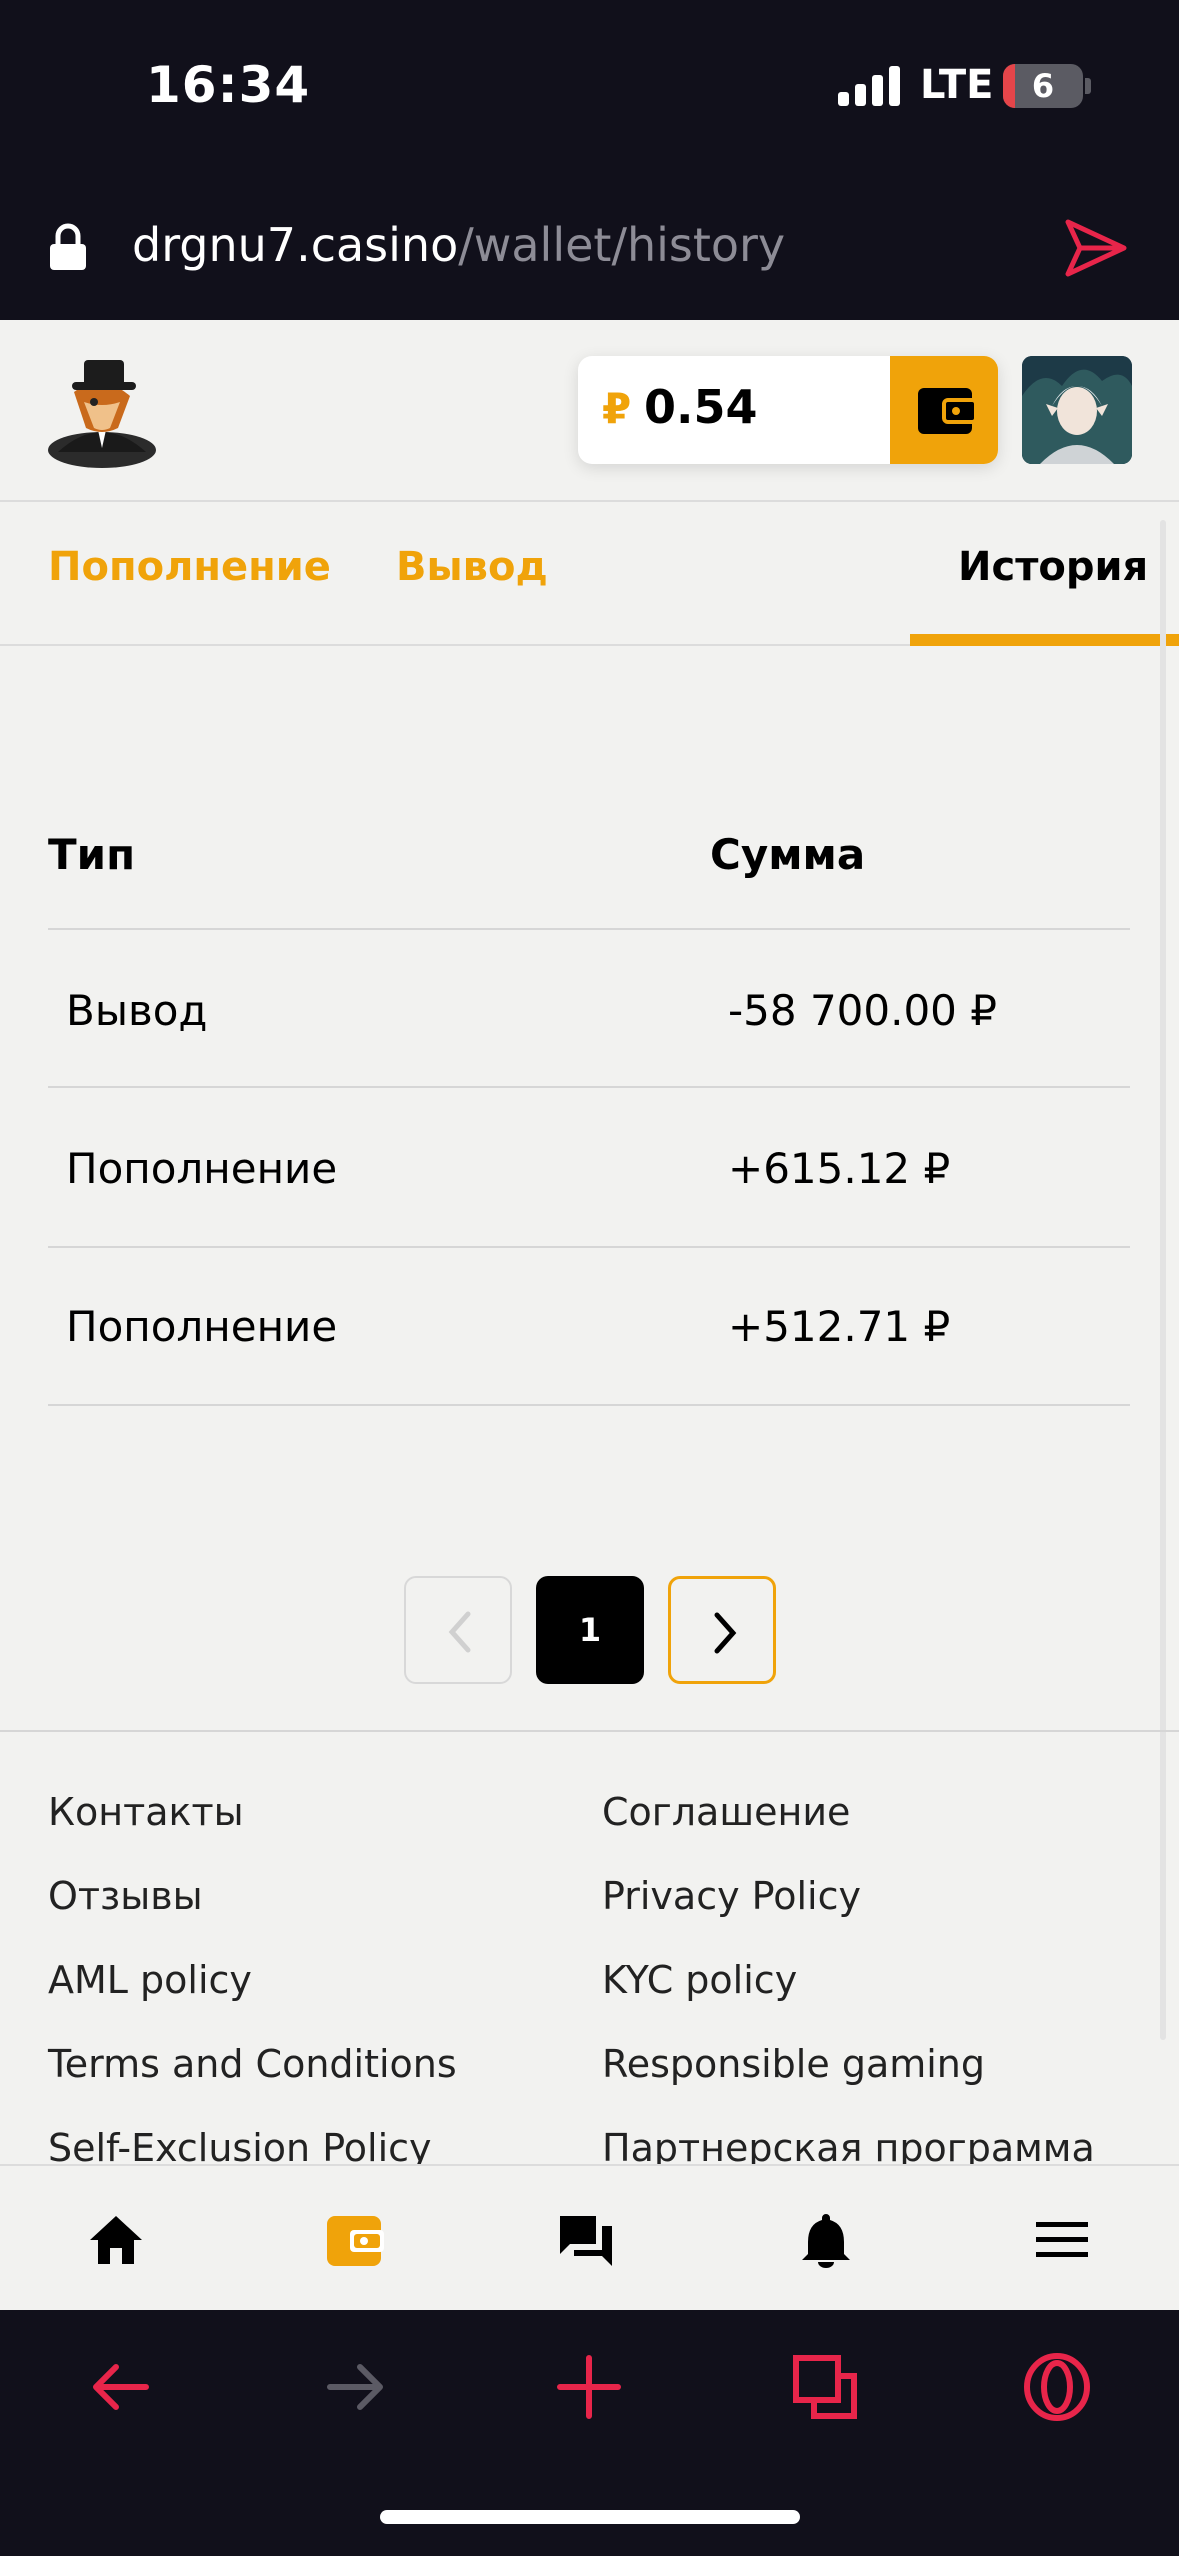  What do you see at coordinates (622, 245) in the screenshot?
I see `url-path: /wallet/history` at bounding box center [622, 245].